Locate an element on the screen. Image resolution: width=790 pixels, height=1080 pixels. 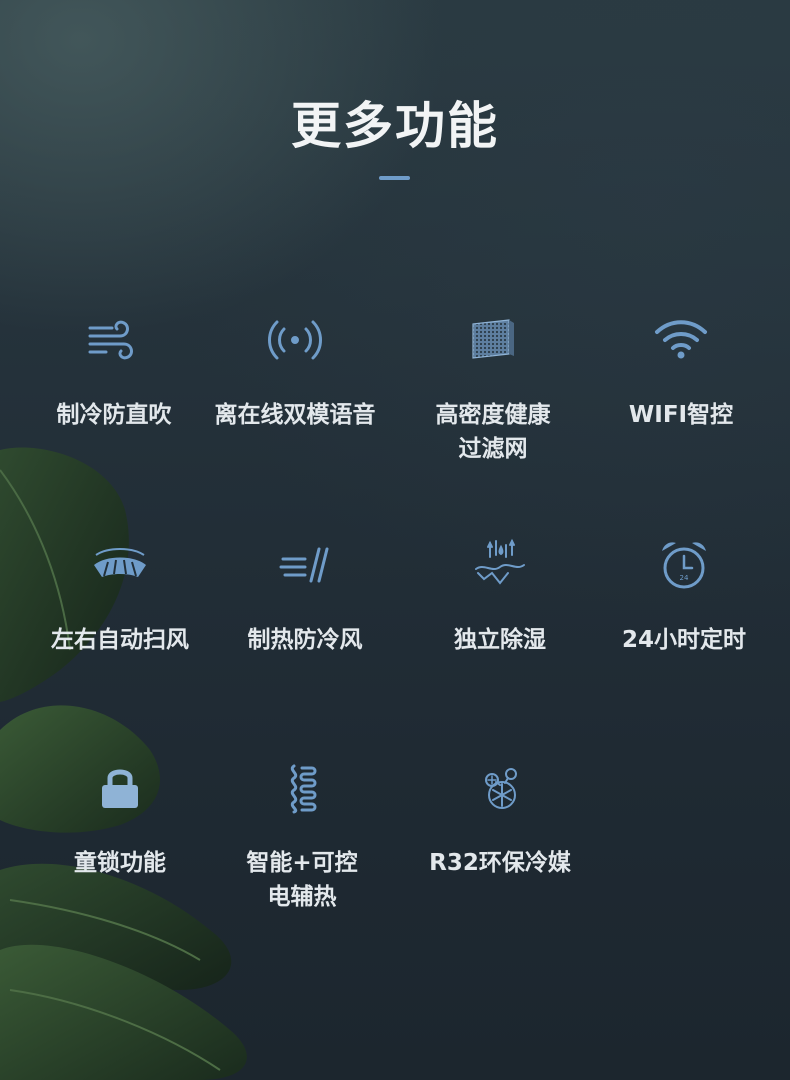
page-title: 更多功能 is located at coordinates (395, 126).